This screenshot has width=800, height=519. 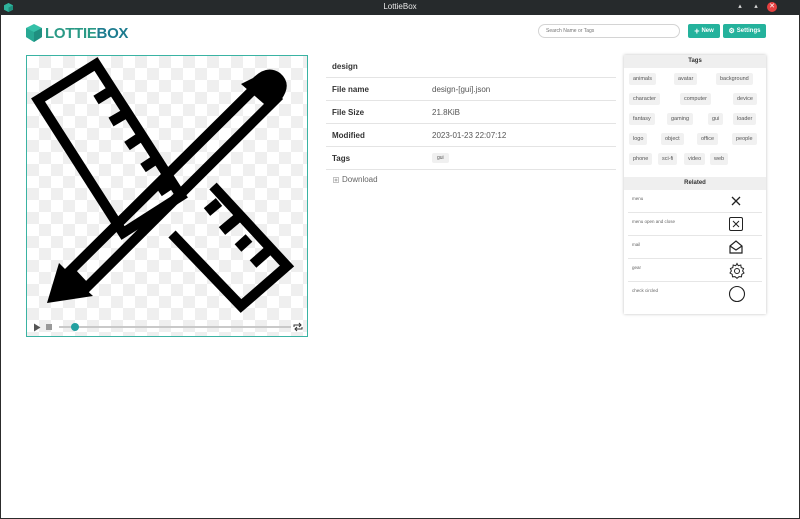 What do you see at coordinates (49, 327) in the screenshot?
I see `stop-icon` at bounding box center [49, 327].